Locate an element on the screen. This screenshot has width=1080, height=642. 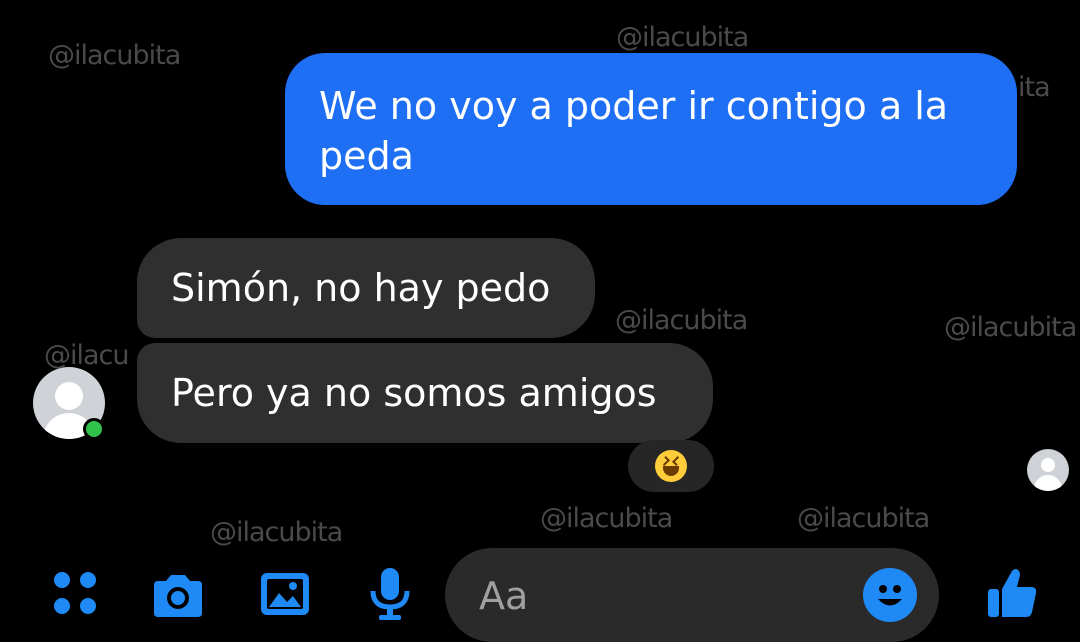
watermark: @ilacu is located at coordinates (87, 355).